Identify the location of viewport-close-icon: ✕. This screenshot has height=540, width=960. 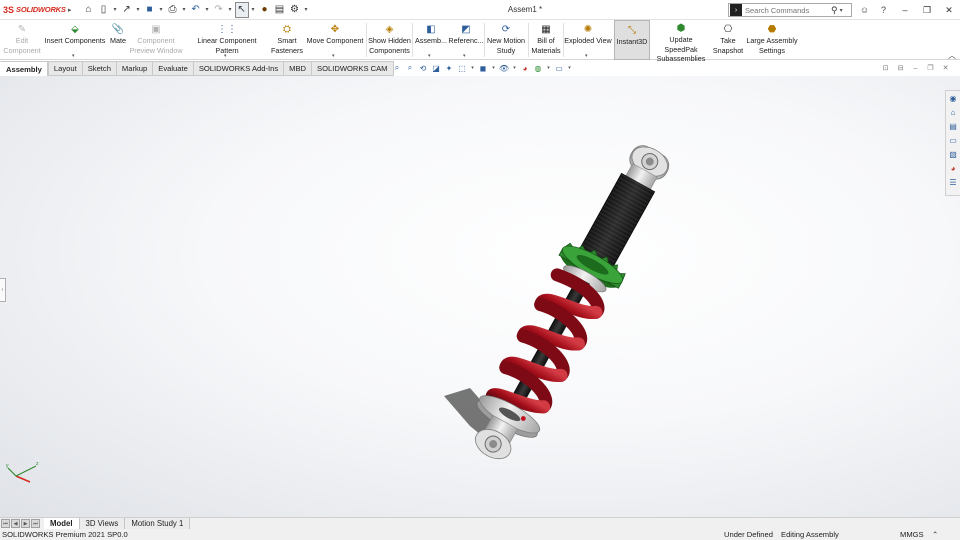
(945, 68).